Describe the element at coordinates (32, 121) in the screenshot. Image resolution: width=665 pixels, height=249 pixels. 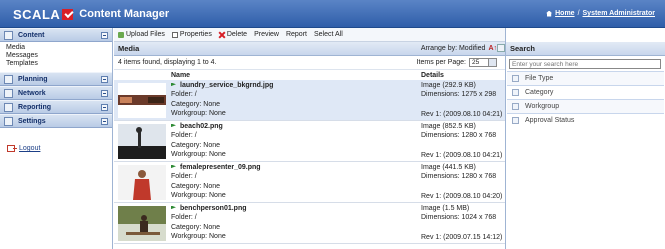
I see `sidebar-section-label: Settings` at that location.